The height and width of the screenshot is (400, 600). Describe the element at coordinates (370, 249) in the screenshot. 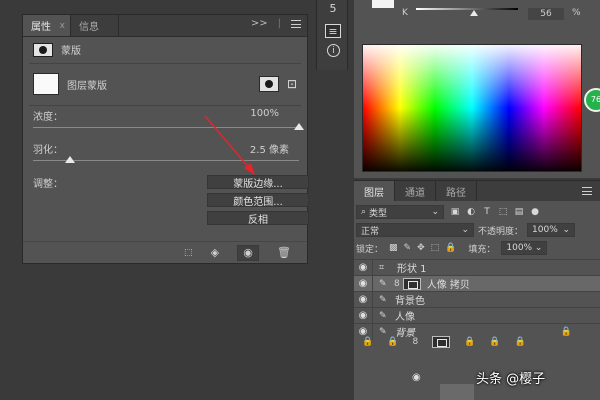

I see `lock-label: 锁定：` at that location.